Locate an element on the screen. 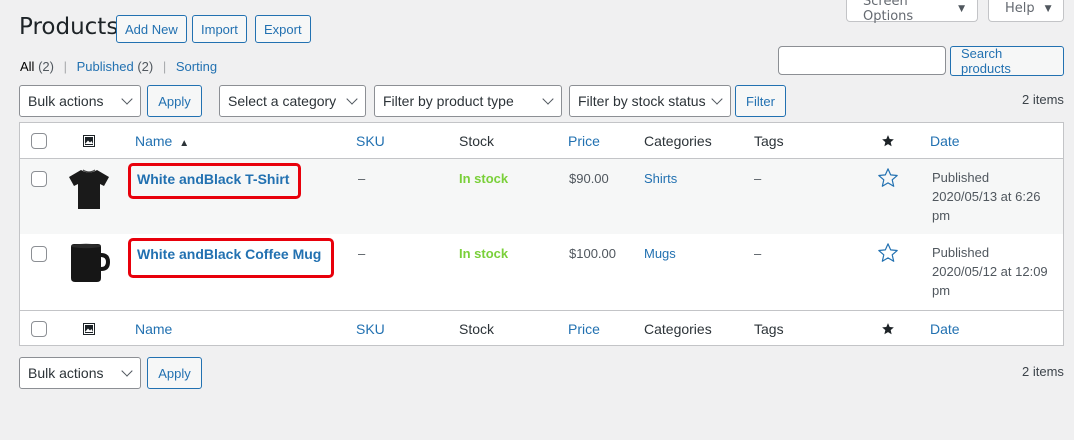  search-products-button: Search products is located at coordinates (1007, 61).